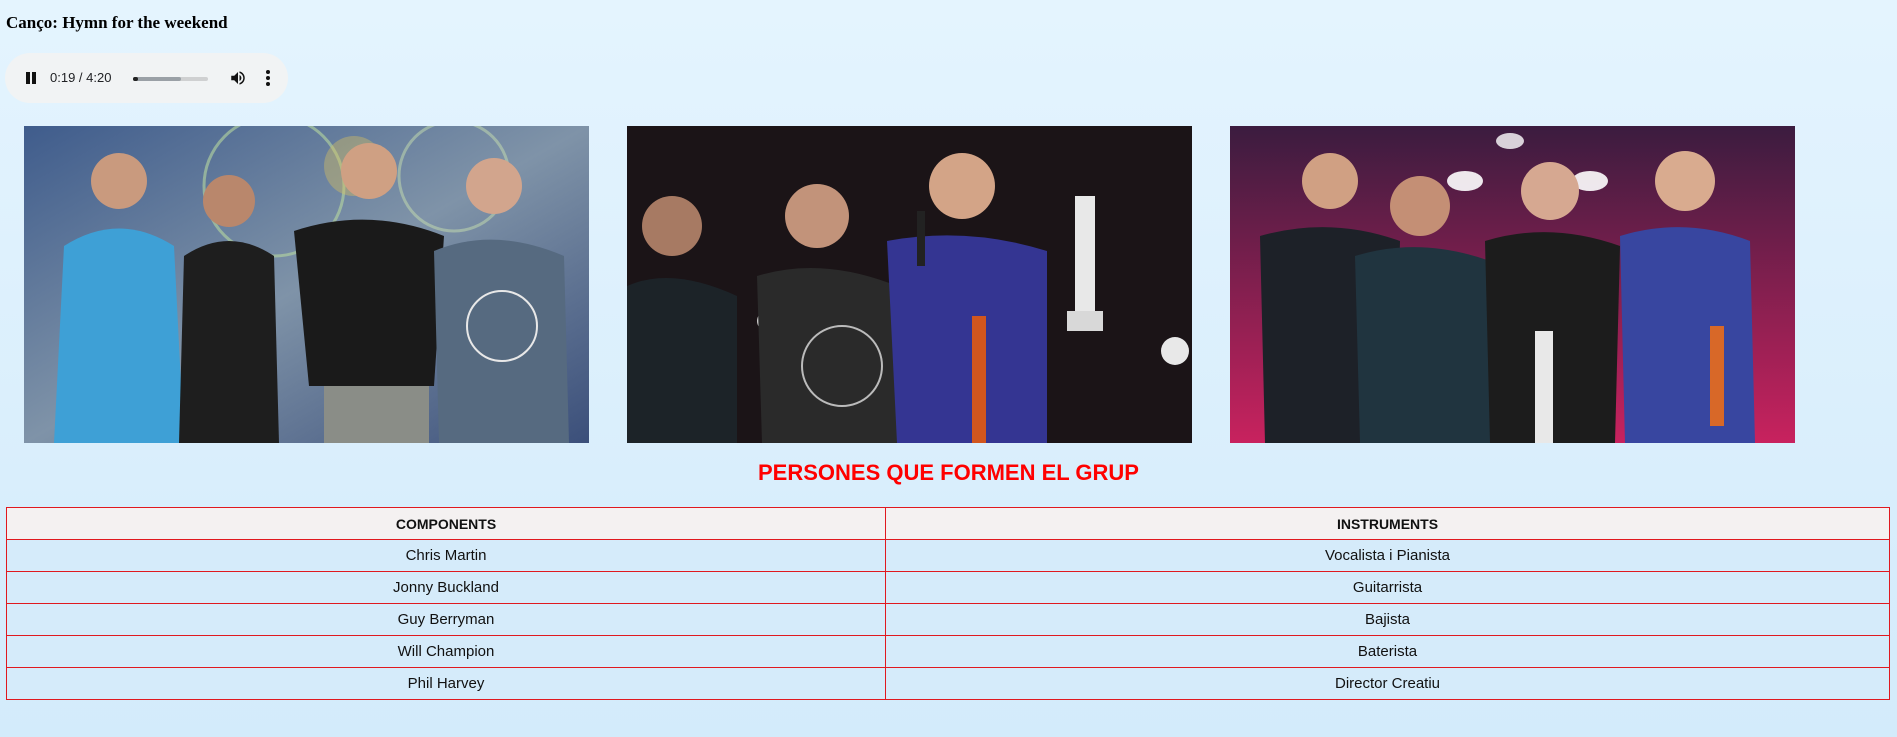  I want to click on table-row: Chris Martin Vocalista i Pianista, so click(948, 555).